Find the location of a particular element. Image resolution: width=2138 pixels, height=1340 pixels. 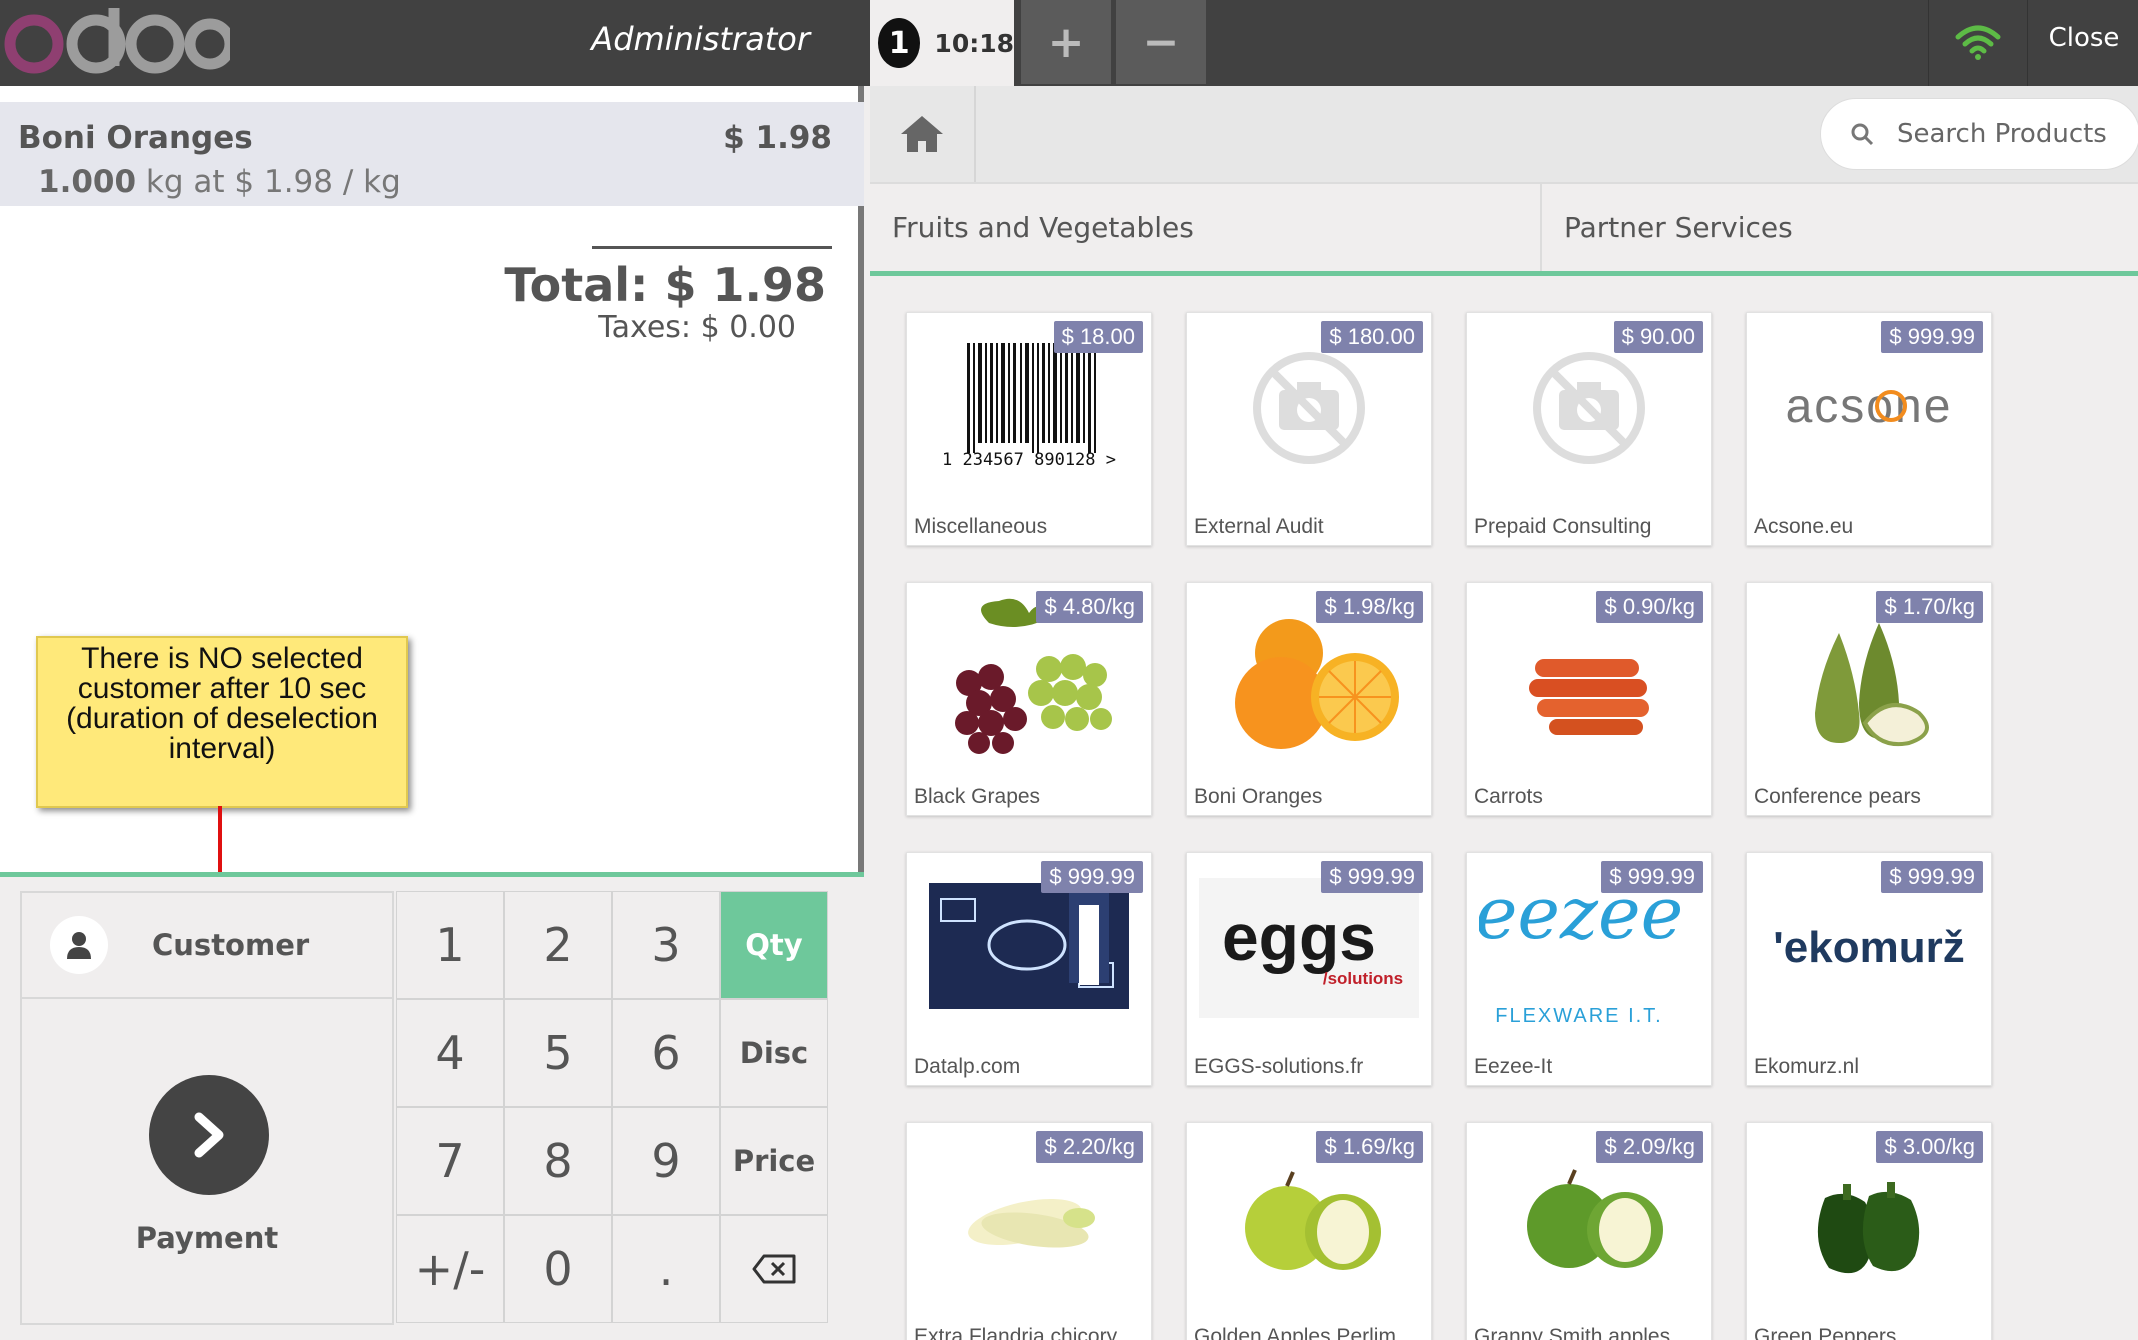

product-price: $ 1.70/kg is located at coordinates (1929, 607).